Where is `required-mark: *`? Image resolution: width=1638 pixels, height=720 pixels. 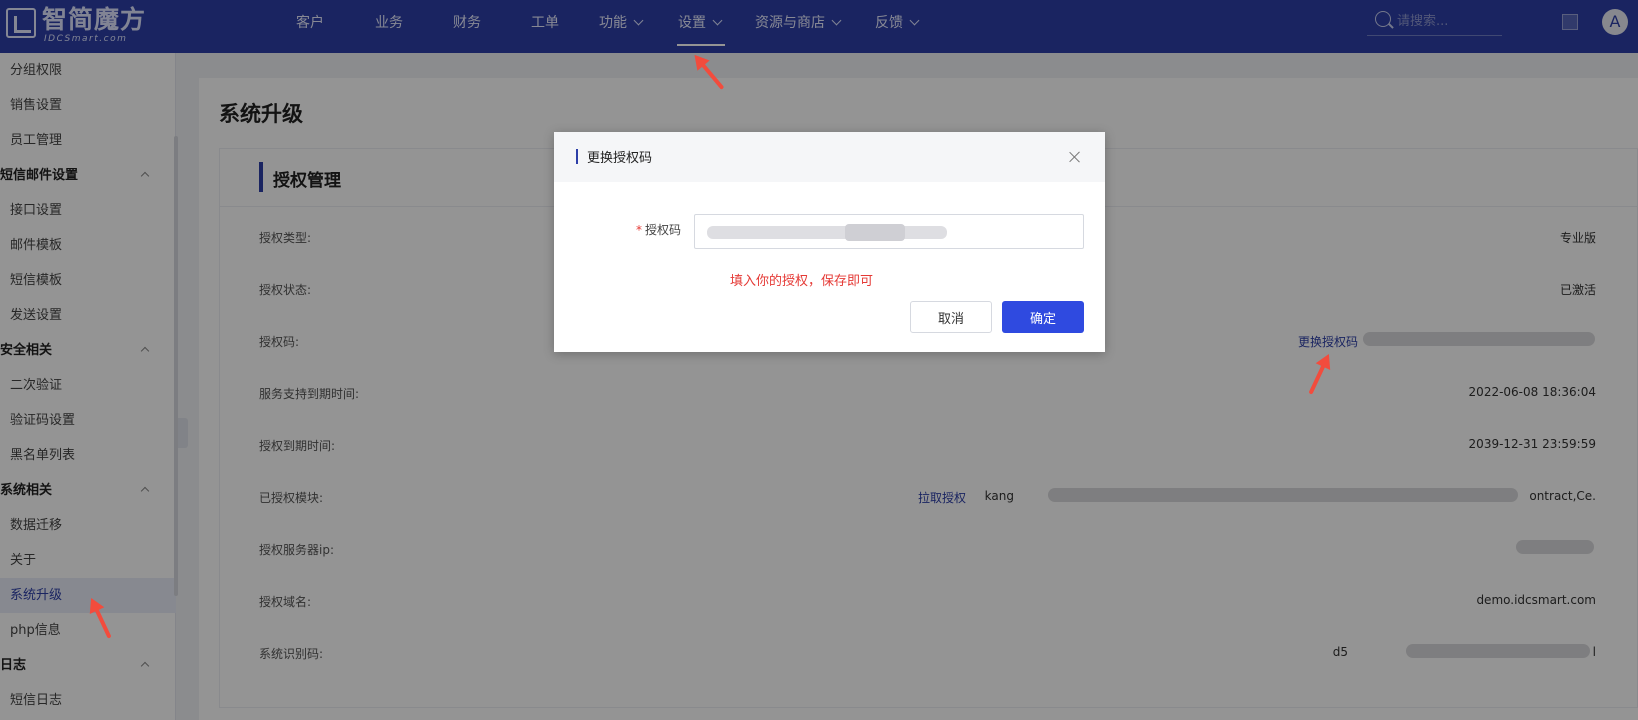
required-mark: * is located at coordinates (639, 230).